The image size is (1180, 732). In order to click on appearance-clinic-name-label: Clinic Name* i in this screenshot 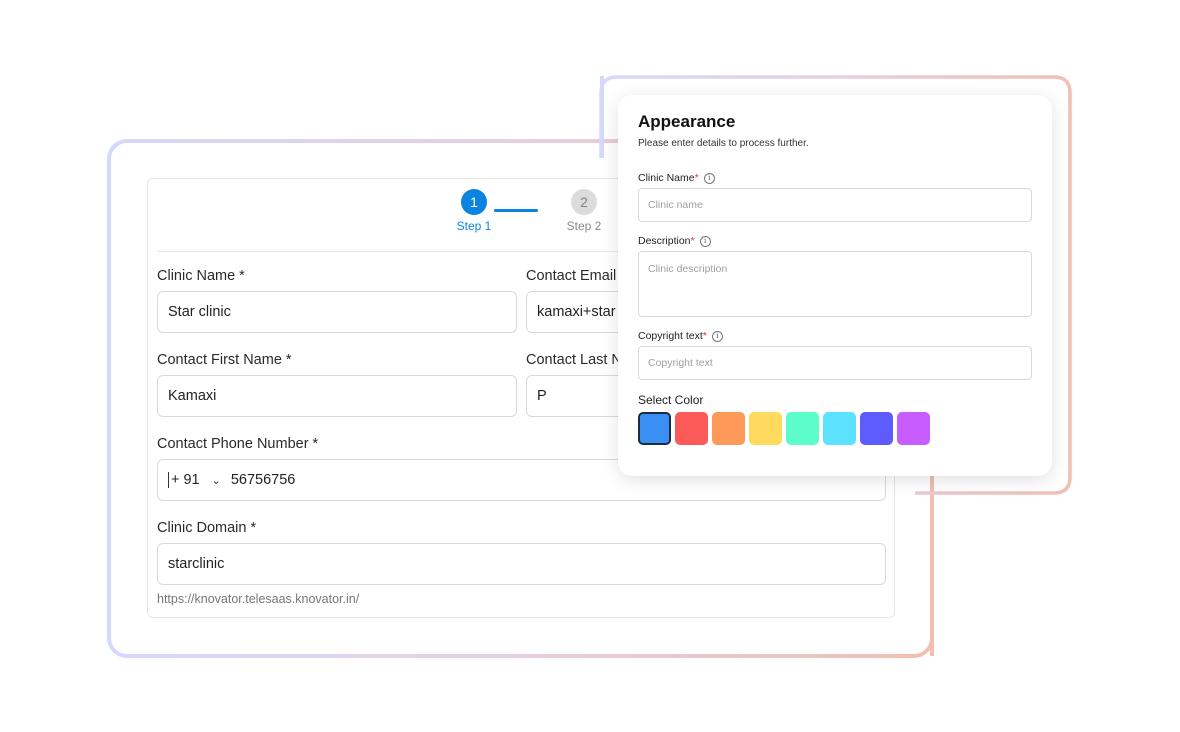, I will do `click(676, 178)`.